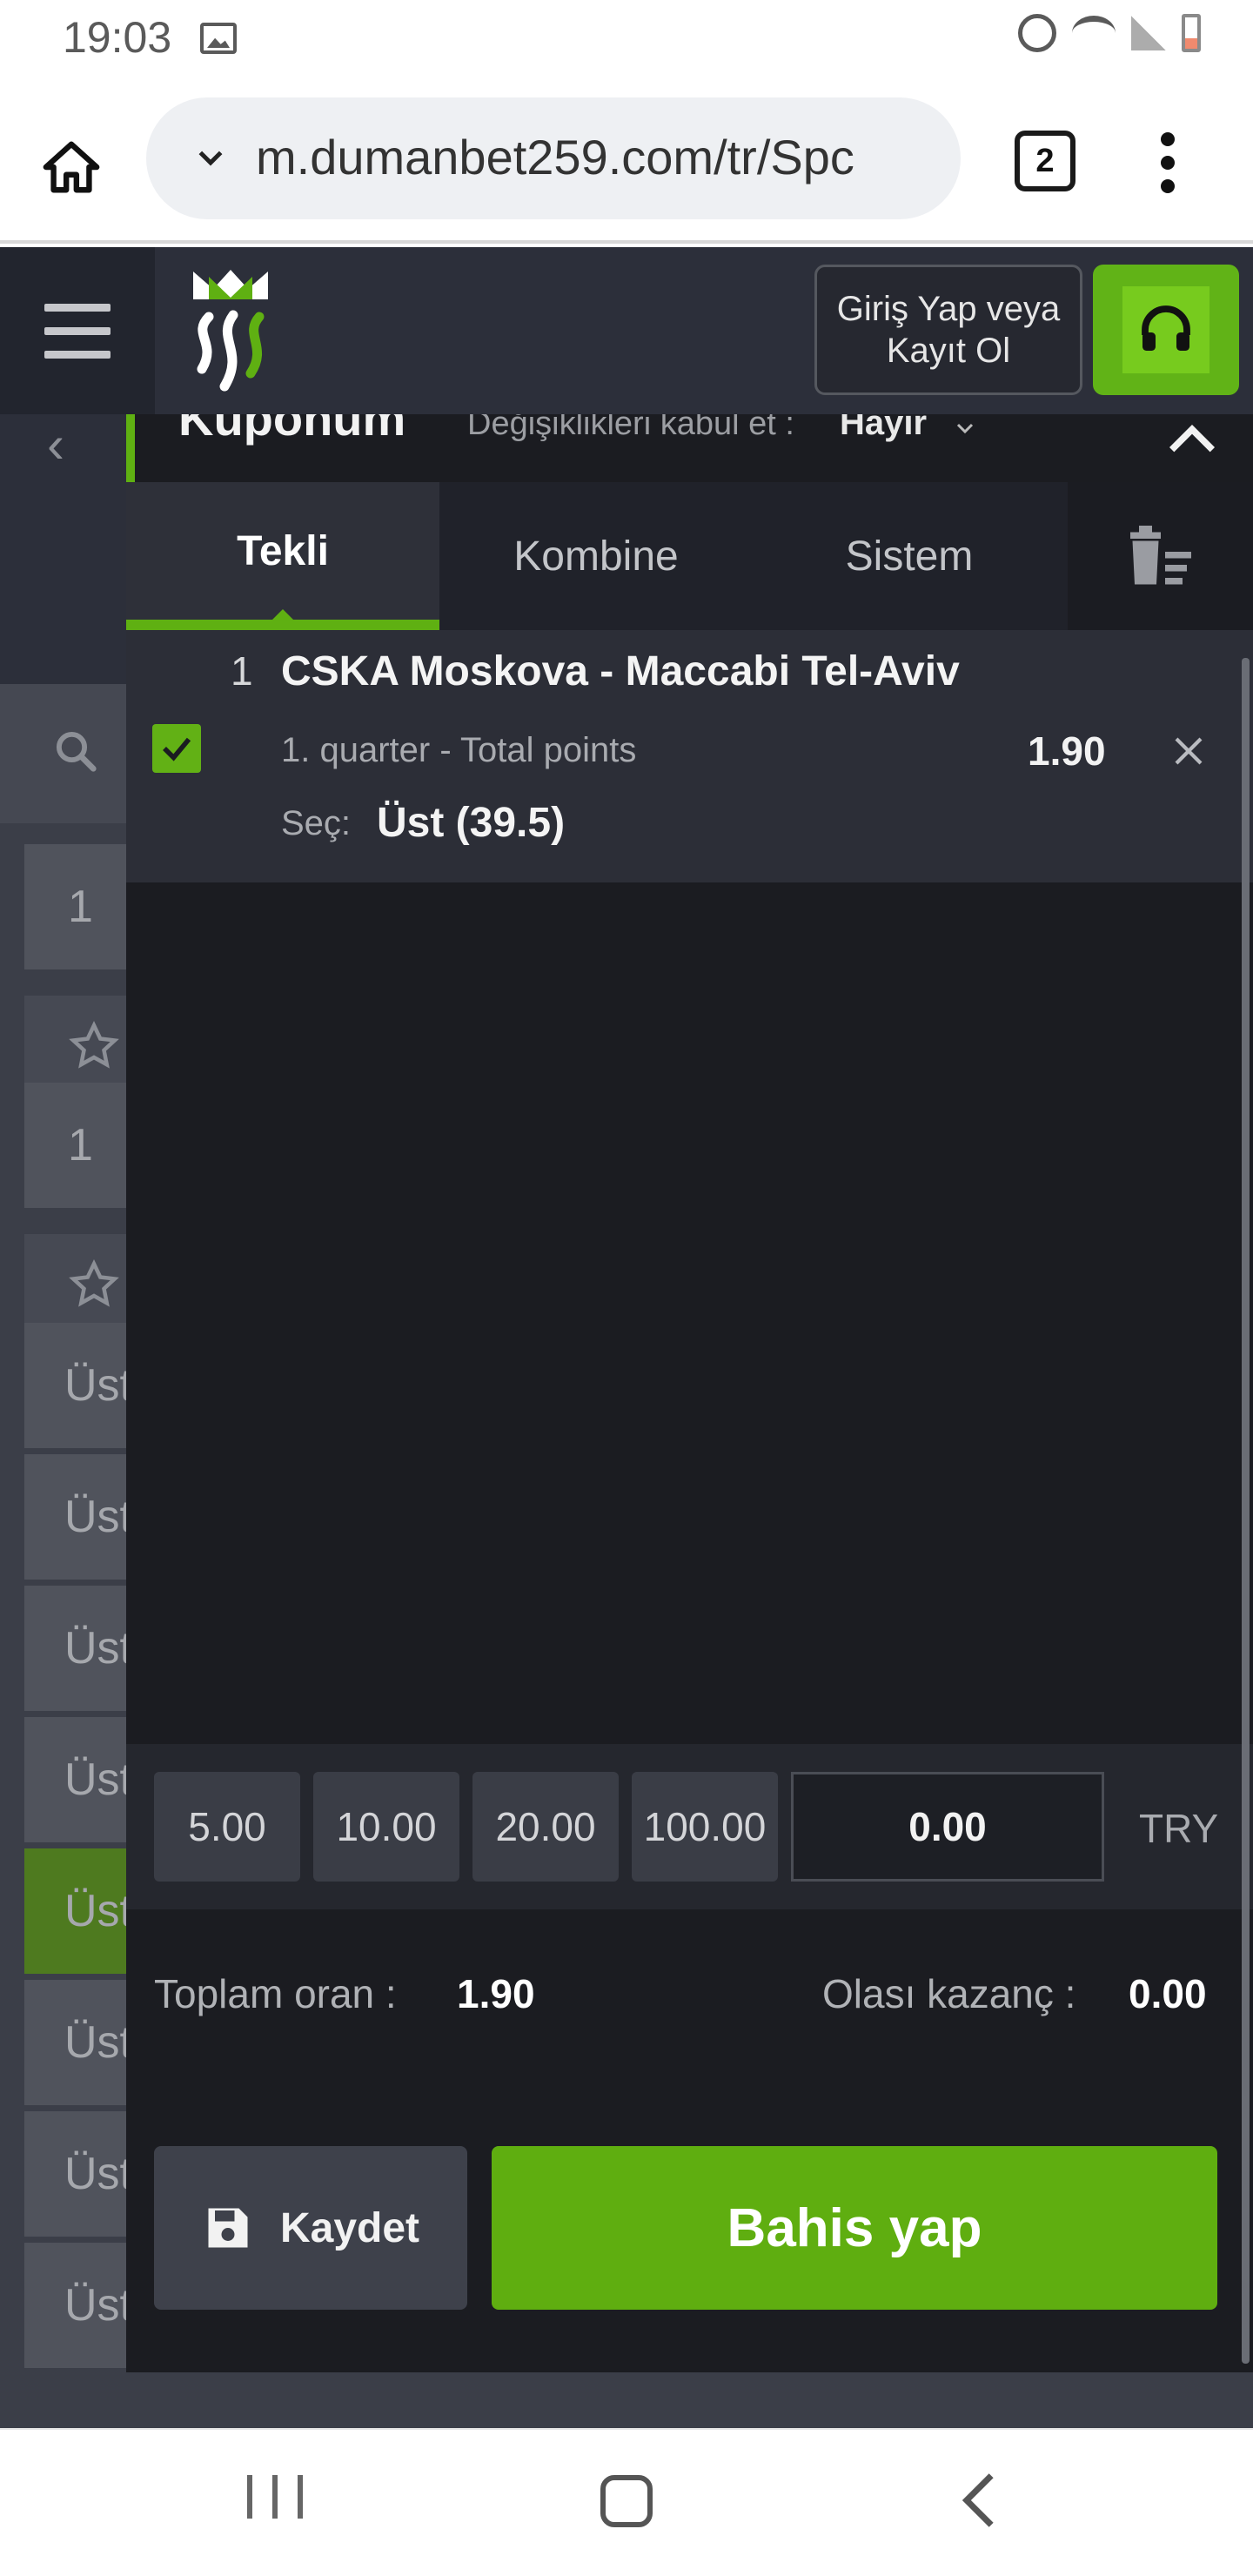 The height and width of the screenshot is (2576, 1253). What do you see at coordinates (386, 1827) in the screenshot?
I see `stake-preset-button: 10.00` at bounding box center [386, 1827].